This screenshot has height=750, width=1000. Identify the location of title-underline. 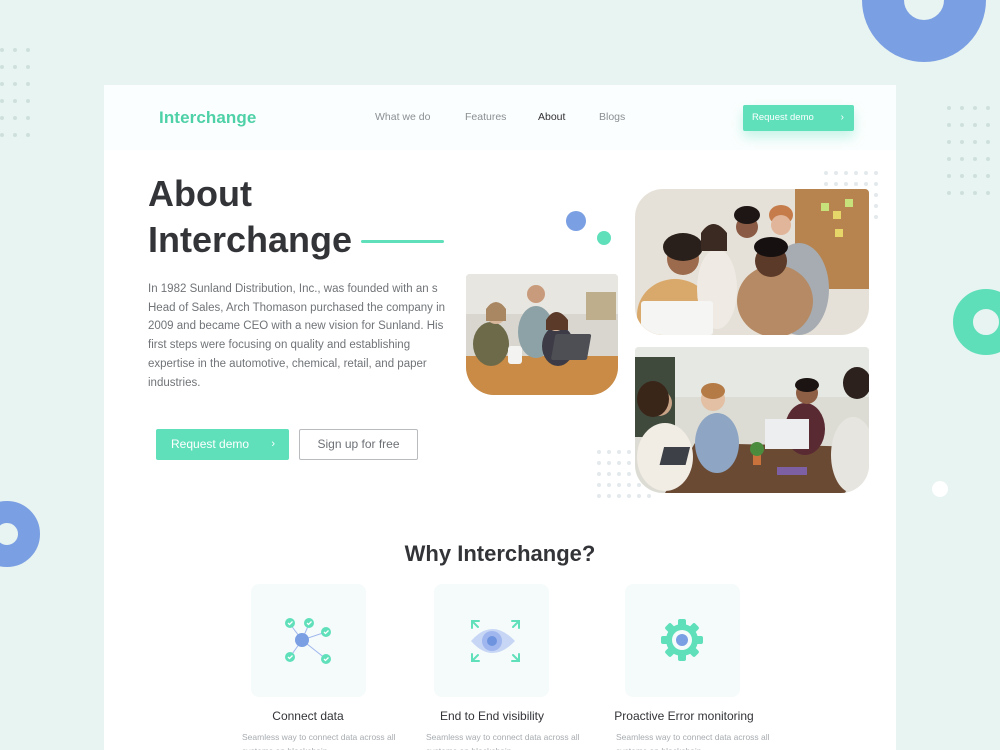
(402, 241).